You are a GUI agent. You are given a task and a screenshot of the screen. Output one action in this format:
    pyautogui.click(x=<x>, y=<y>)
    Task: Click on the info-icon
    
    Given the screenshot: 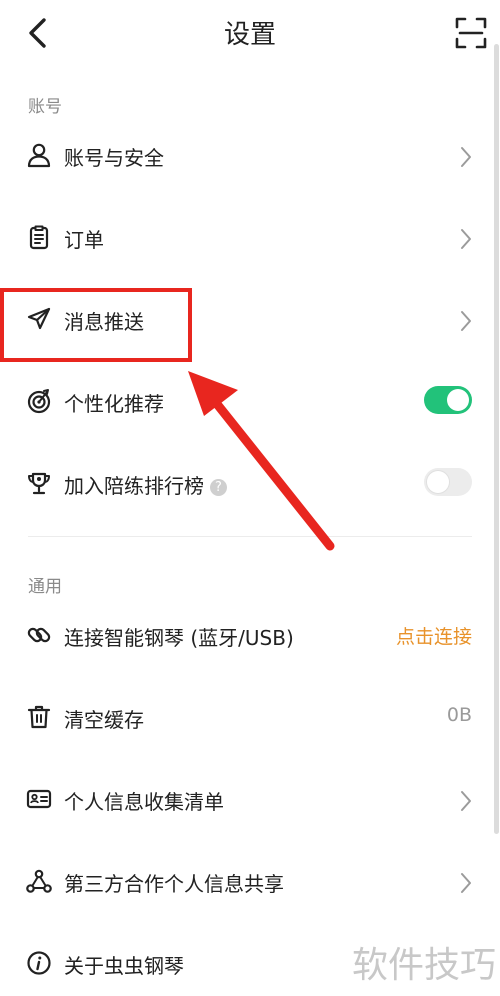 What is the action you would take?
    pyautogui.click(x=39, y=963)
    